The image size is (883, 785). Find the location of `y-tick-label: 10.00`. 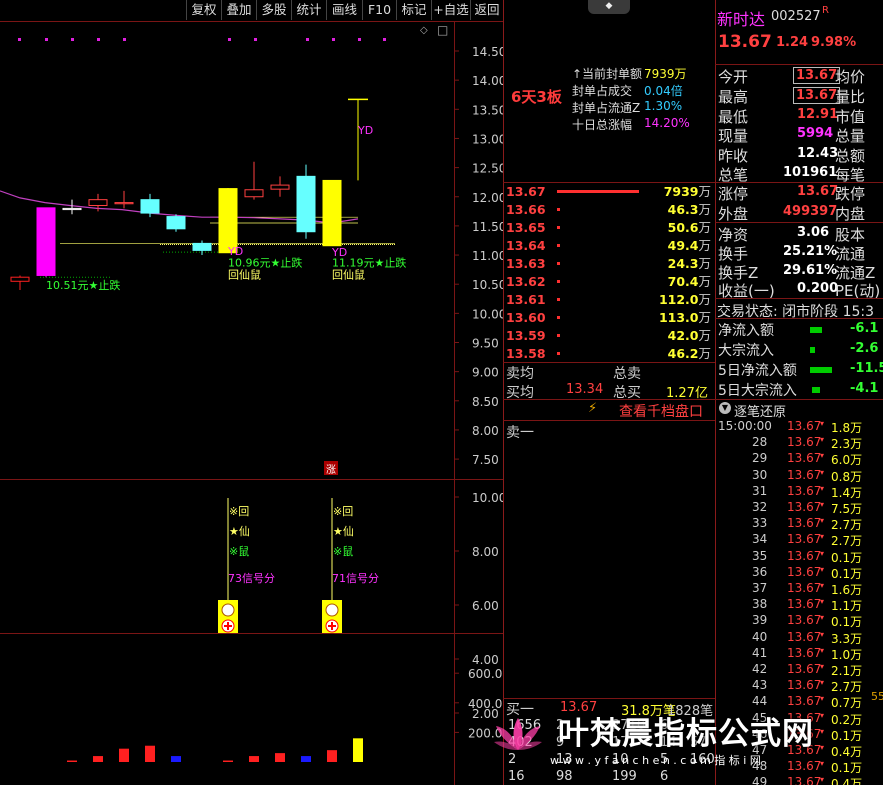

y-tick-label: 10.00 is located at coordinates (487, 314).